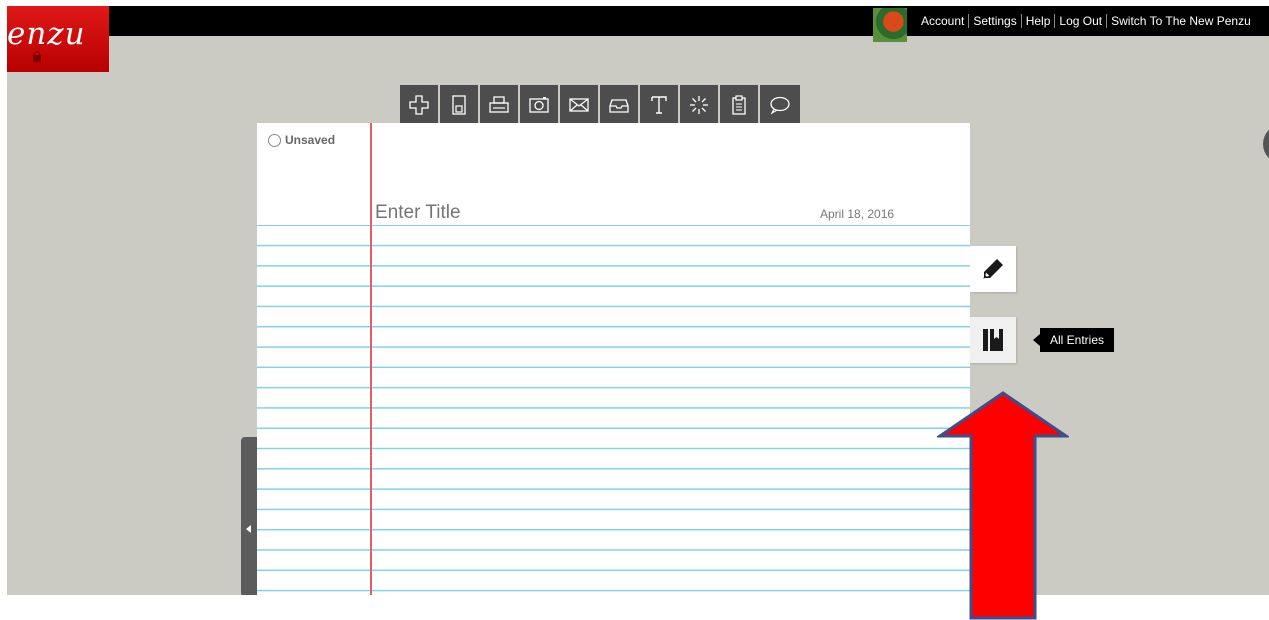 This screenshot has width=1269, height=620. What do you see at coordinates (943, 21) in the screenshot?
I see `account-link: Account` at bounding box center [943, 21].